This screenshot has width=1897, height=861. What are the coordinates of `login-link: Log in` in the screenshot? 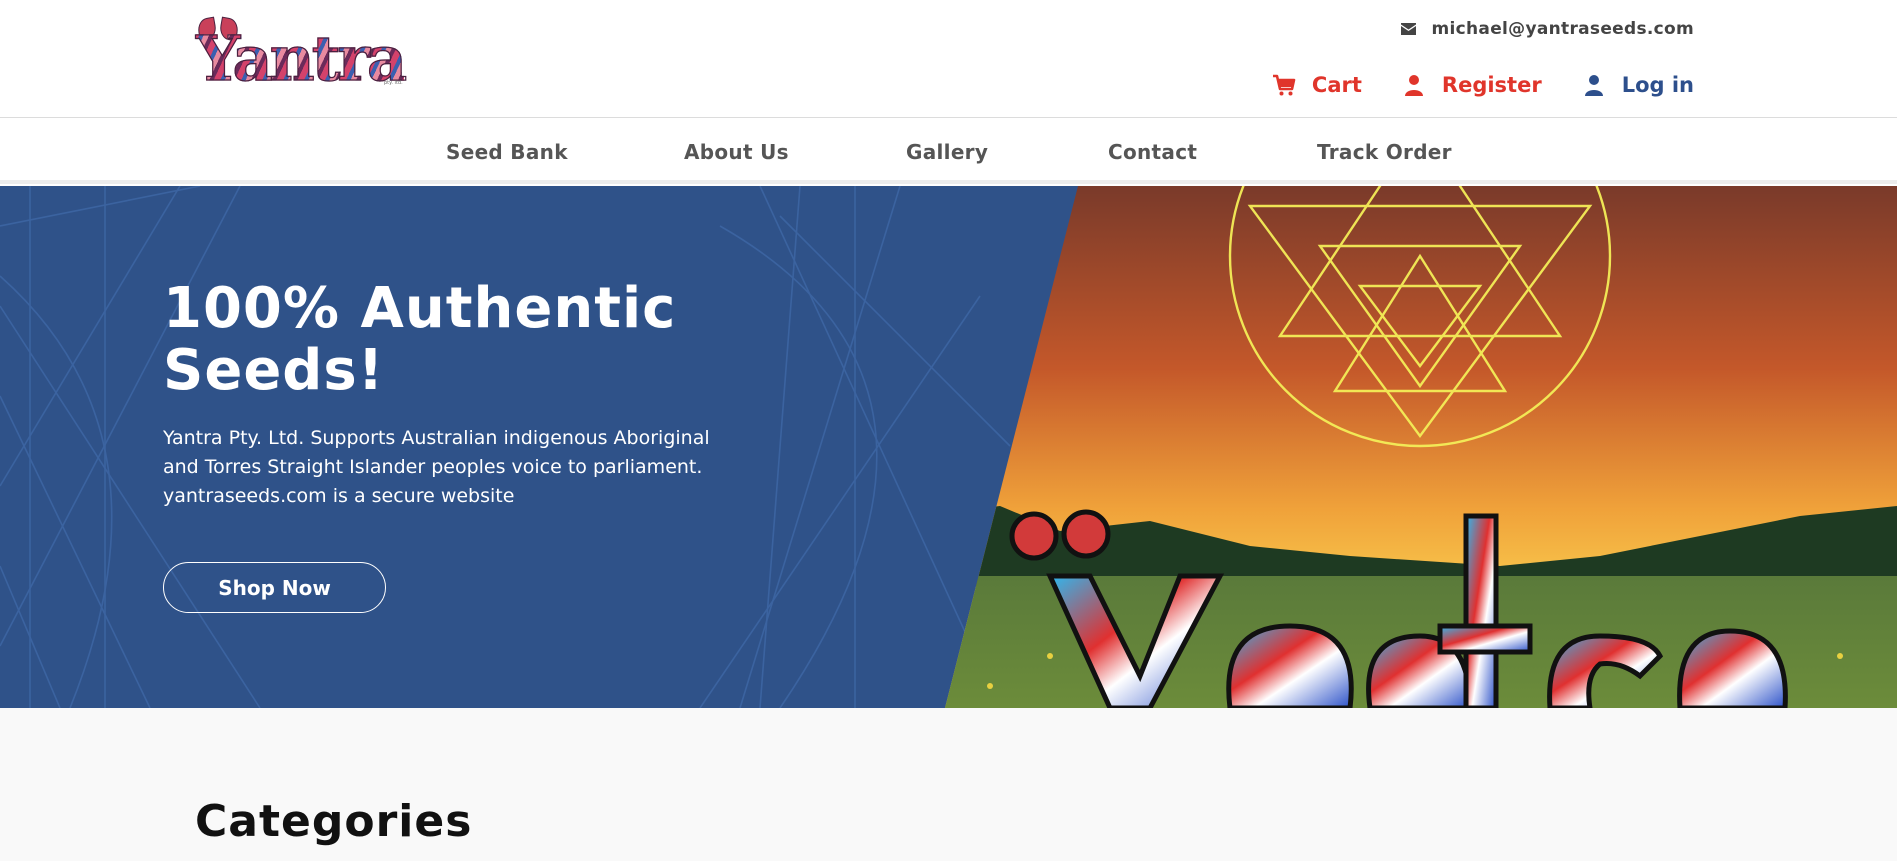 It's located at (1638, 85).